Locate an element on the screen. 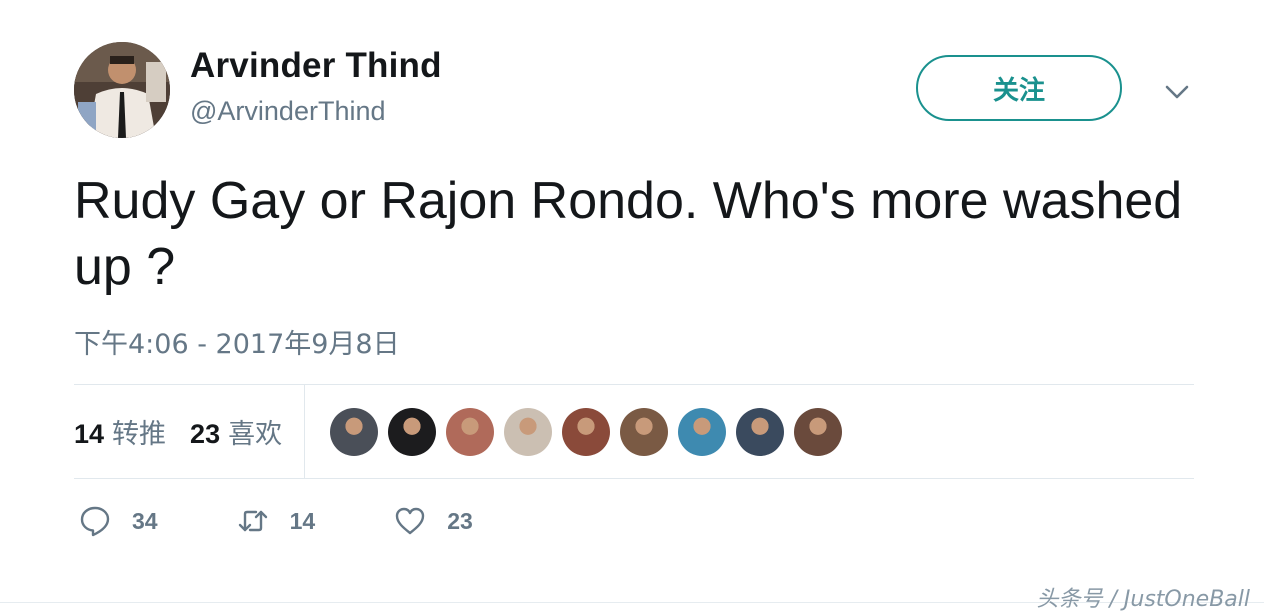 This screenshot has width=1264, height=614. stats-separator is located at coordinates (304, 431).